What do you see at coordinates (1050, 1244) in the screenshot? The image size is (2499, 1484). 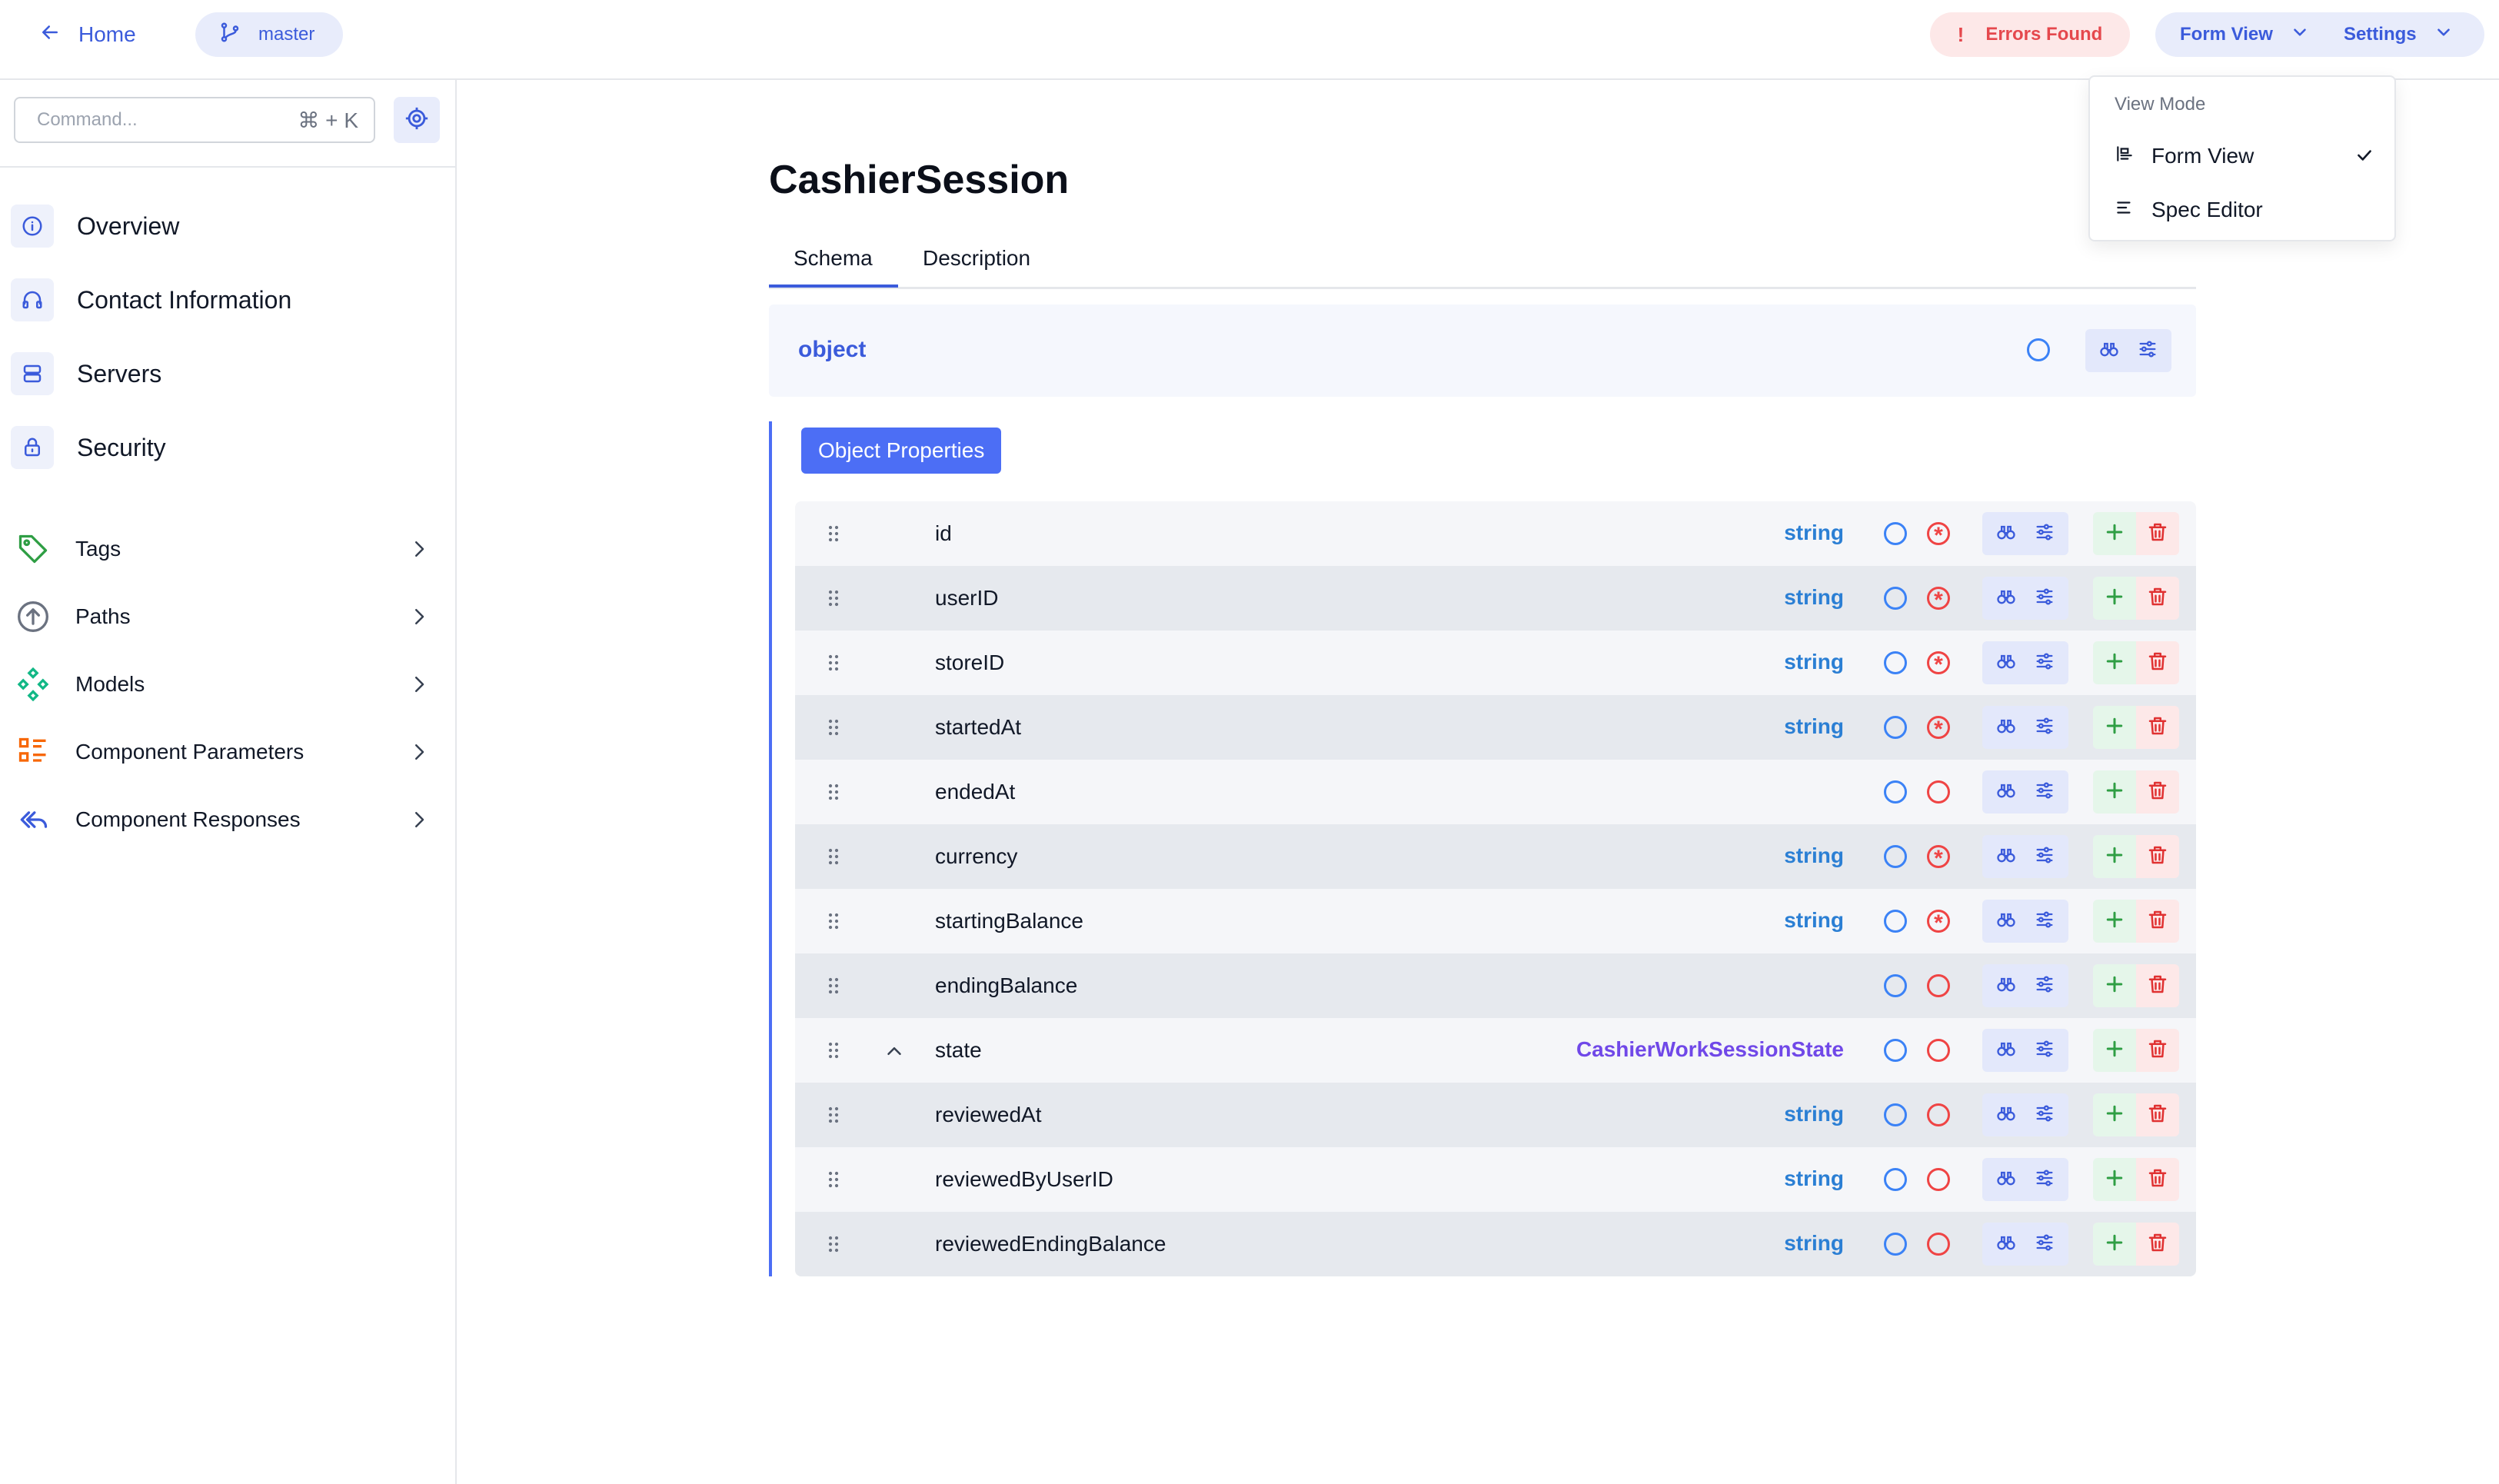 I see `property-name: reviewedEndingBalance` at bounding box center [1050, 1244].